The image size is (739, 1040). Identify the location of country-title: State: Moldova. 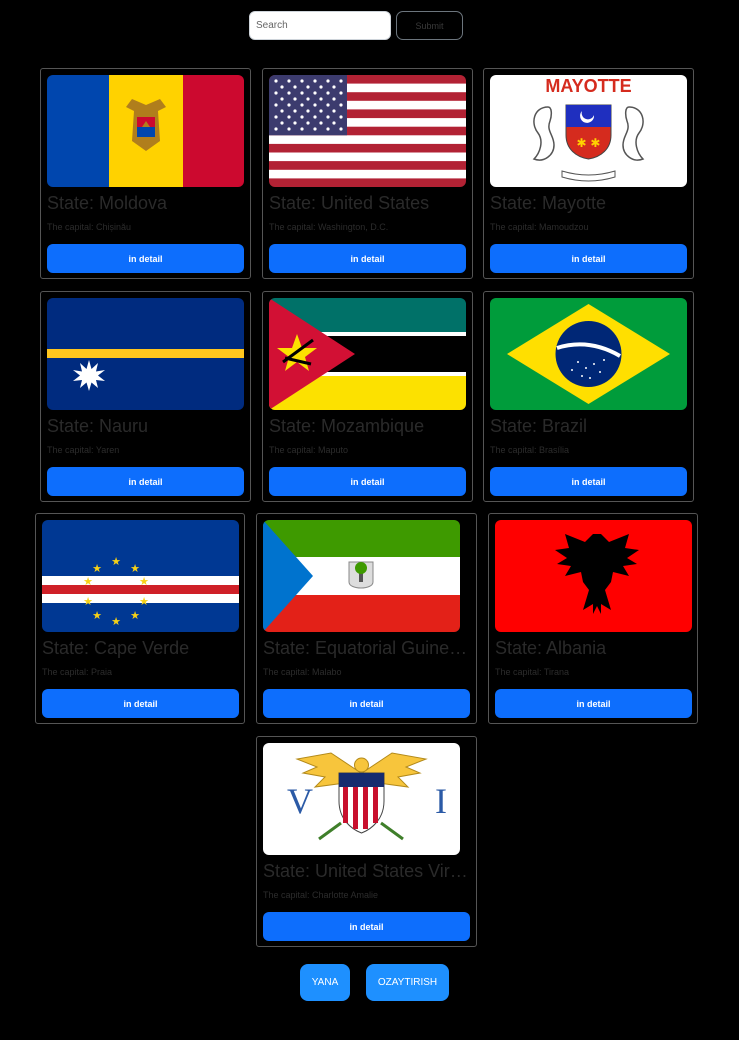
(107, 203).